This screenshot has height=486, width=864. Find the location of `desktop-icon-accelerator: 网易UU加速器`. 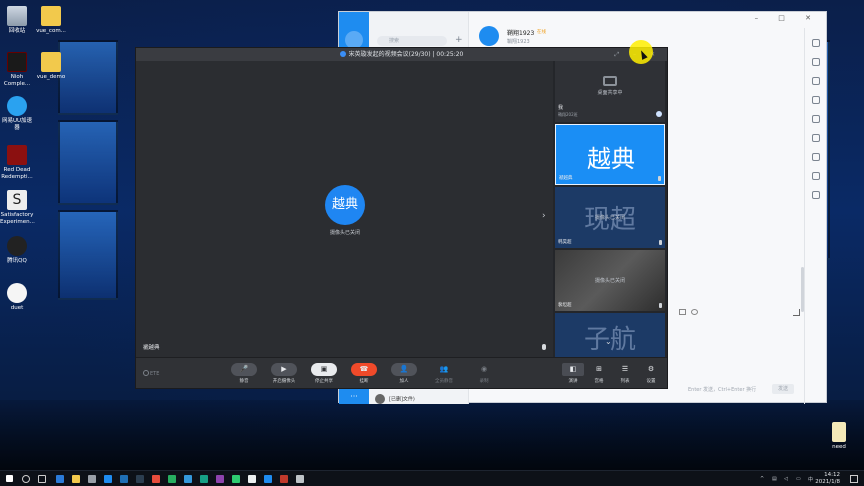

desktop-icon-accelerator: 网易UU加速器 is located at coordinates (17, 113).